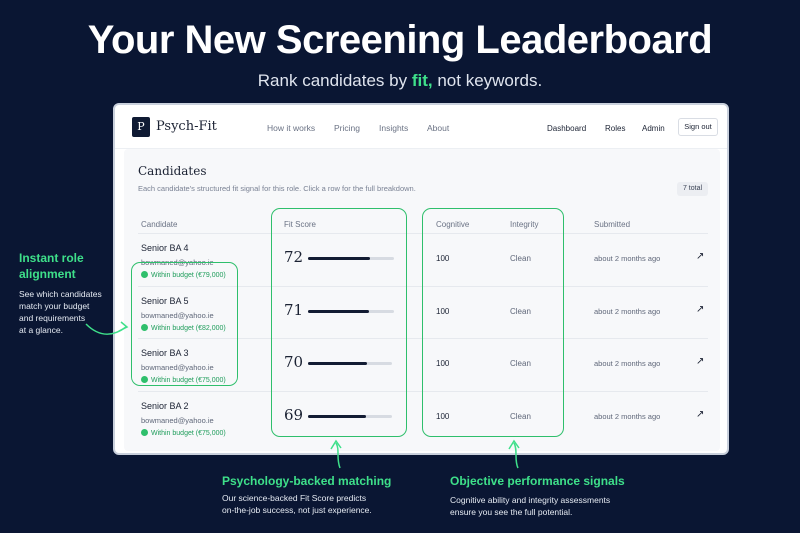 The height and width of the screenshot is (533, 800). Describe the element at coordinates (52, 318) in the screenshot. I see `role-alignment-text-3: and requirements` at that location.